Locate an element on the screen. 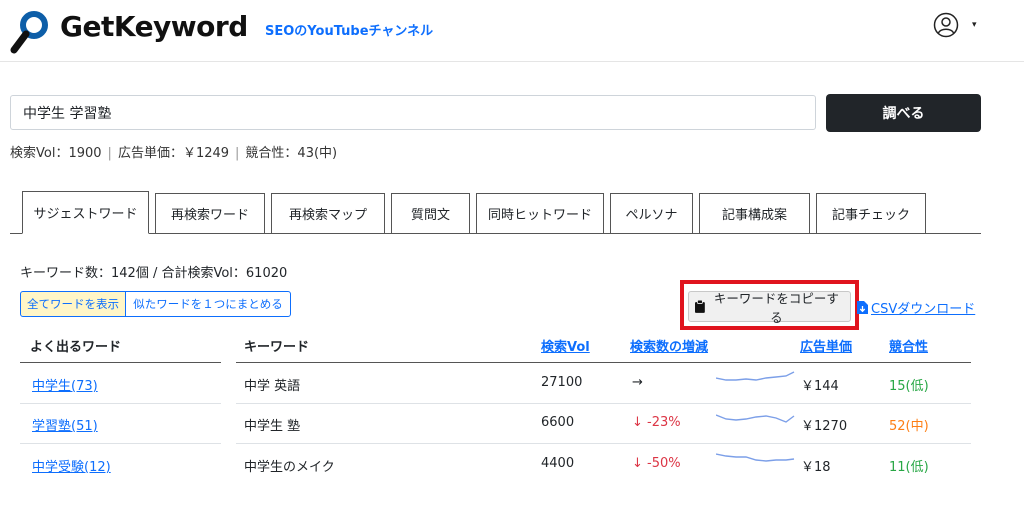  show-all-words-toggle: 全てワードを表示 is located at coordinates (73, 304).